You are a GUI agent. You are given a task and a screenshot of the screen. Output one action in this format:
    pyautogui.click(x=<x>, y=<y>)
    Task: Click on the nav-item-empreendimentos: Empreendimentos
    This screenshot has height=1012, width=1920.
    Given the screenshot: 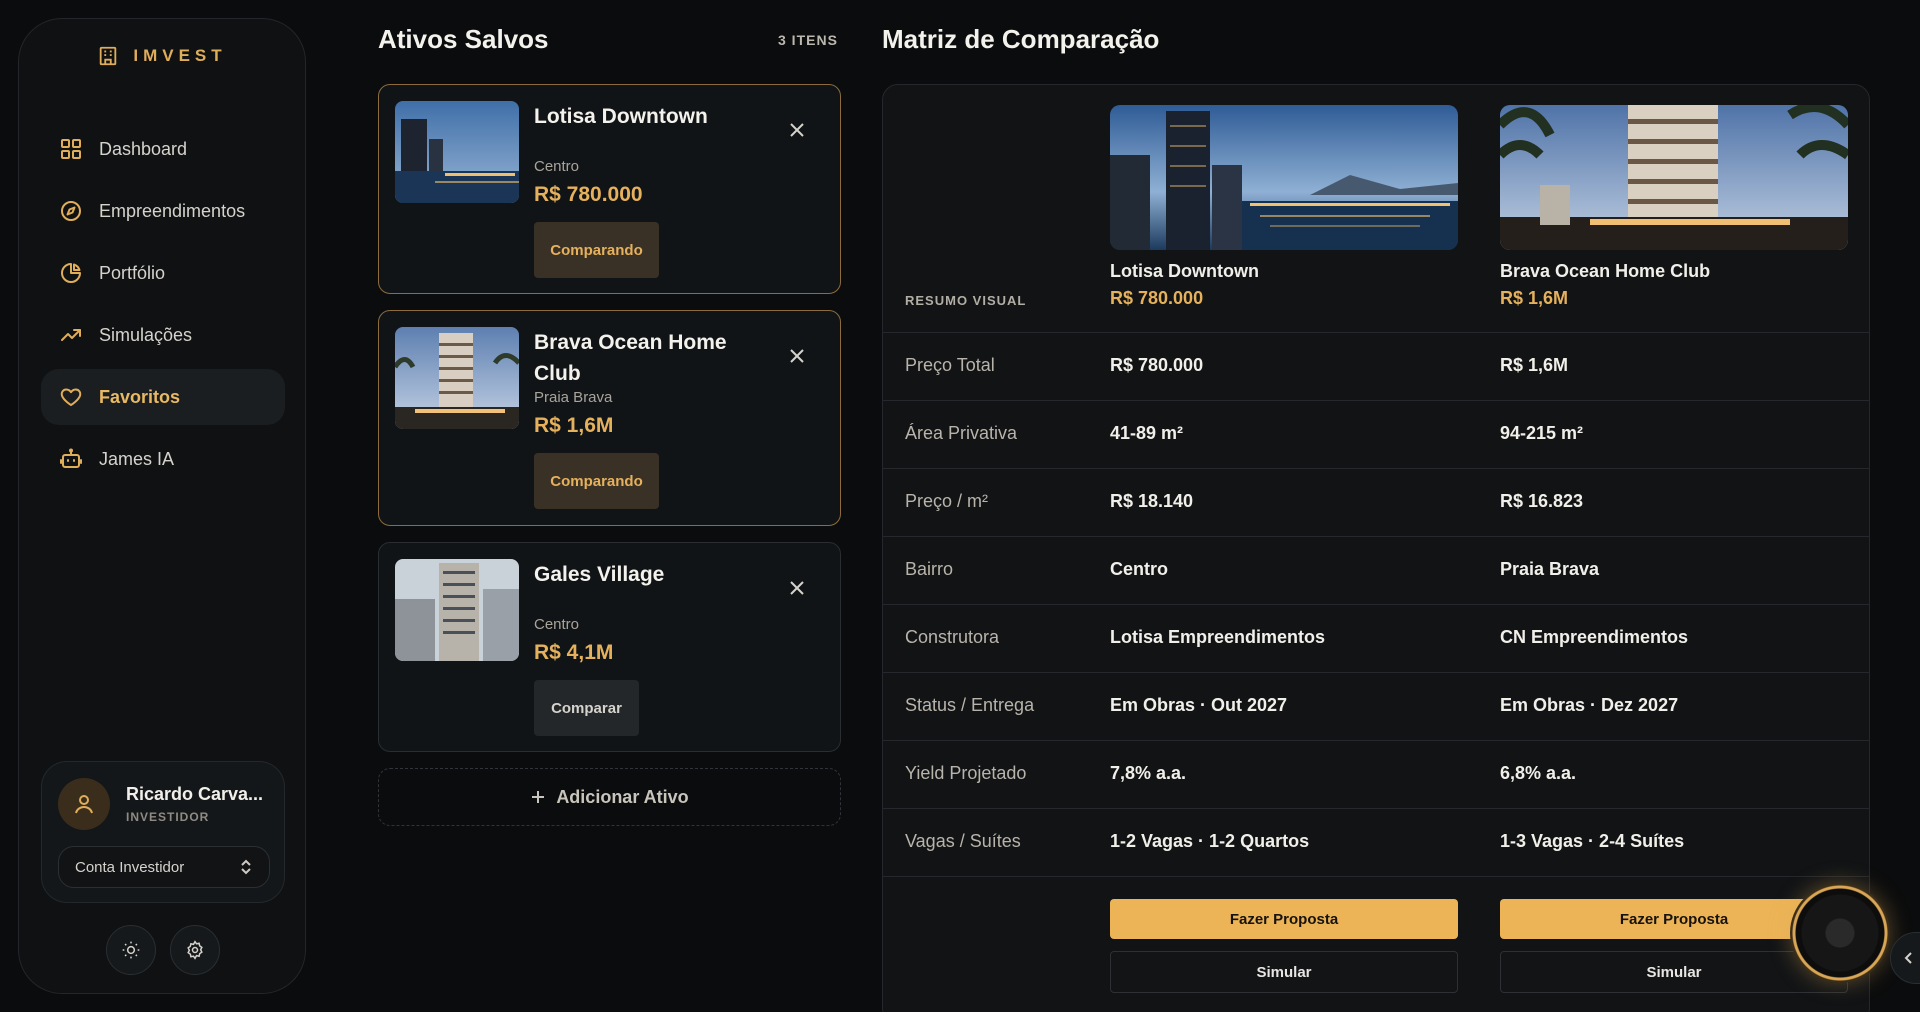 What is the action you would take?
    pyautogui.click(x=163, y=211)
    